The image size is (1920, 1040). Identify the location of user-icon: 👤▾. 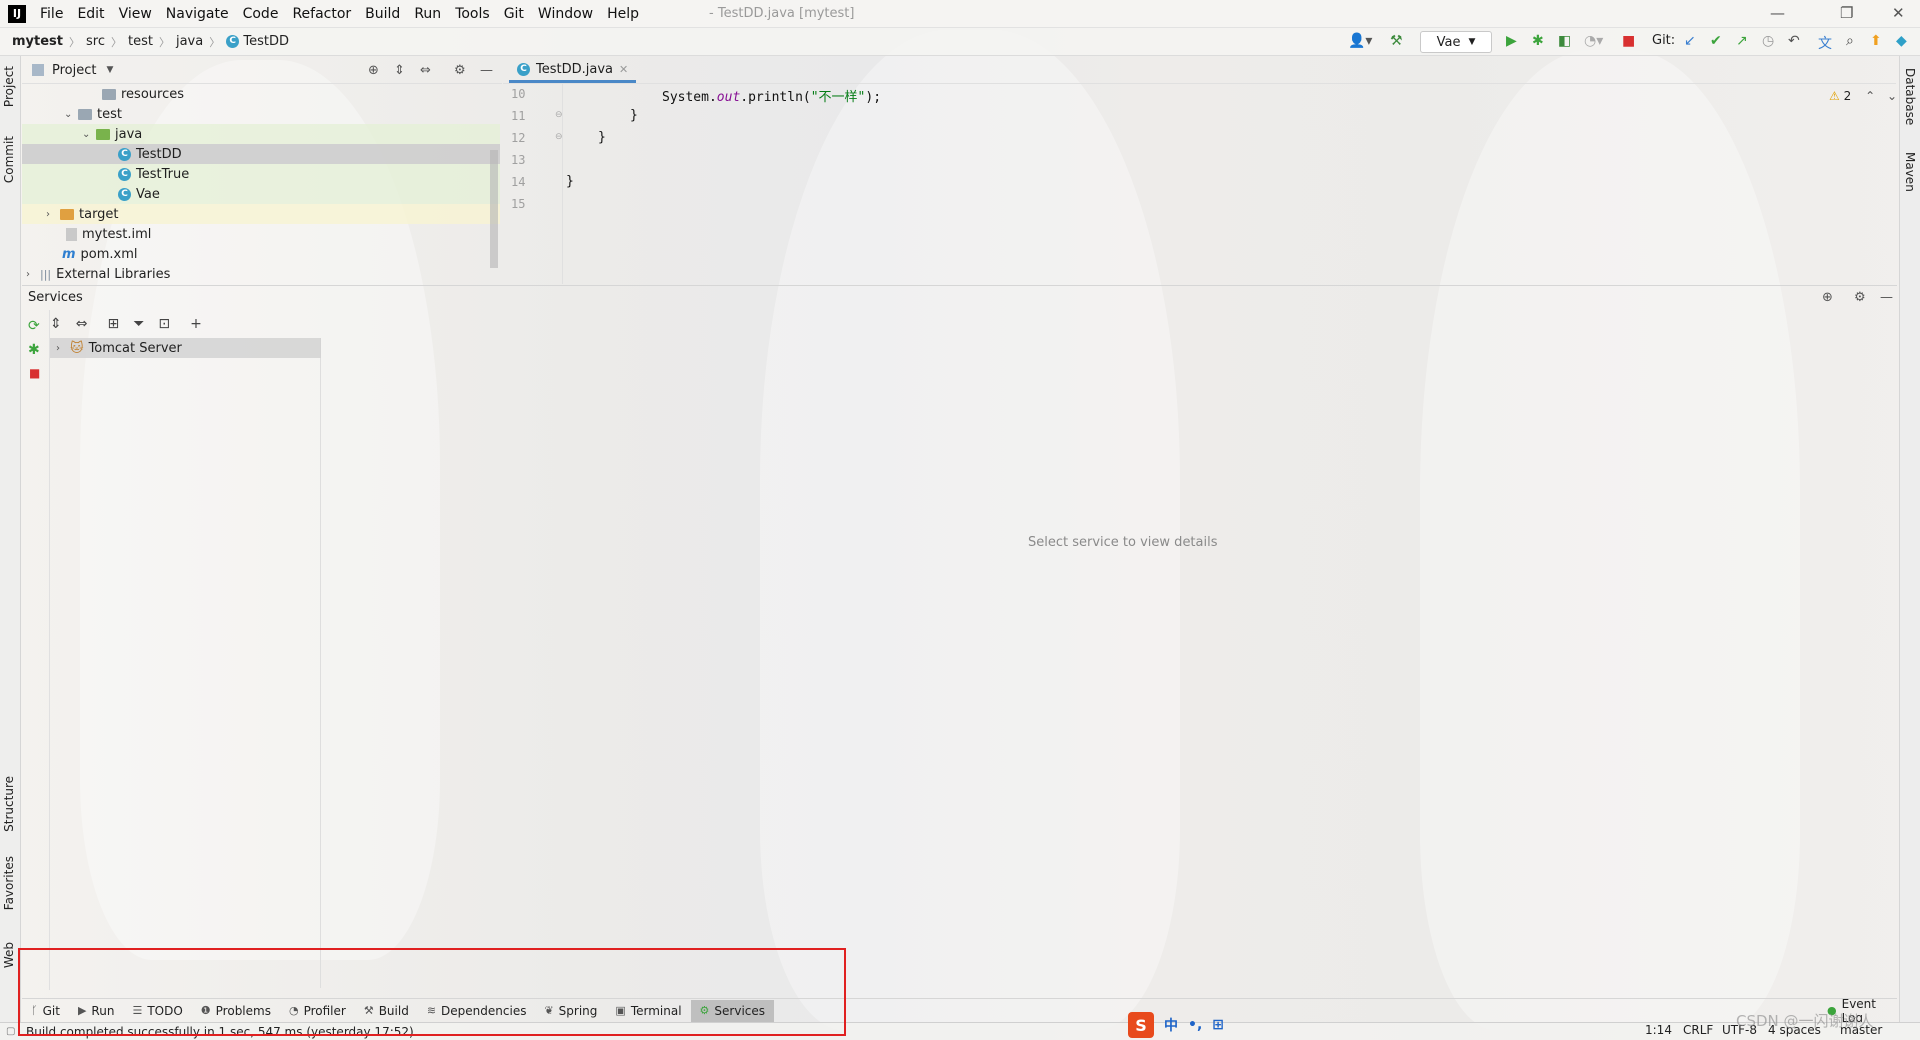
(1360, 41).